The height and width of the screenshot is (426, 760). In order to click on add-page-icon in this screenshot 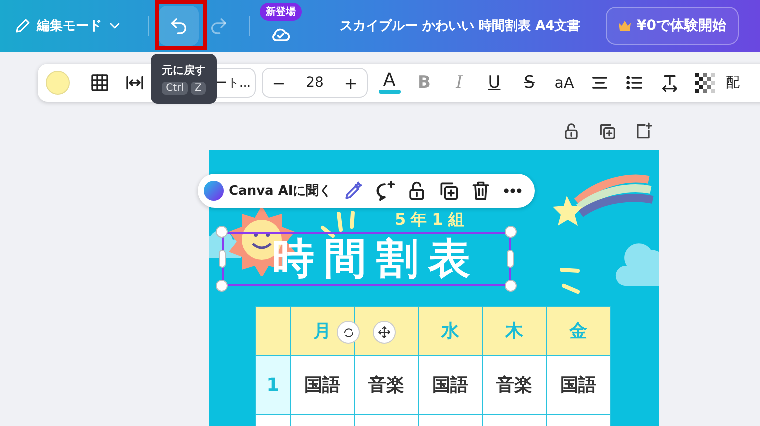, I will do `click(643, 131)`.